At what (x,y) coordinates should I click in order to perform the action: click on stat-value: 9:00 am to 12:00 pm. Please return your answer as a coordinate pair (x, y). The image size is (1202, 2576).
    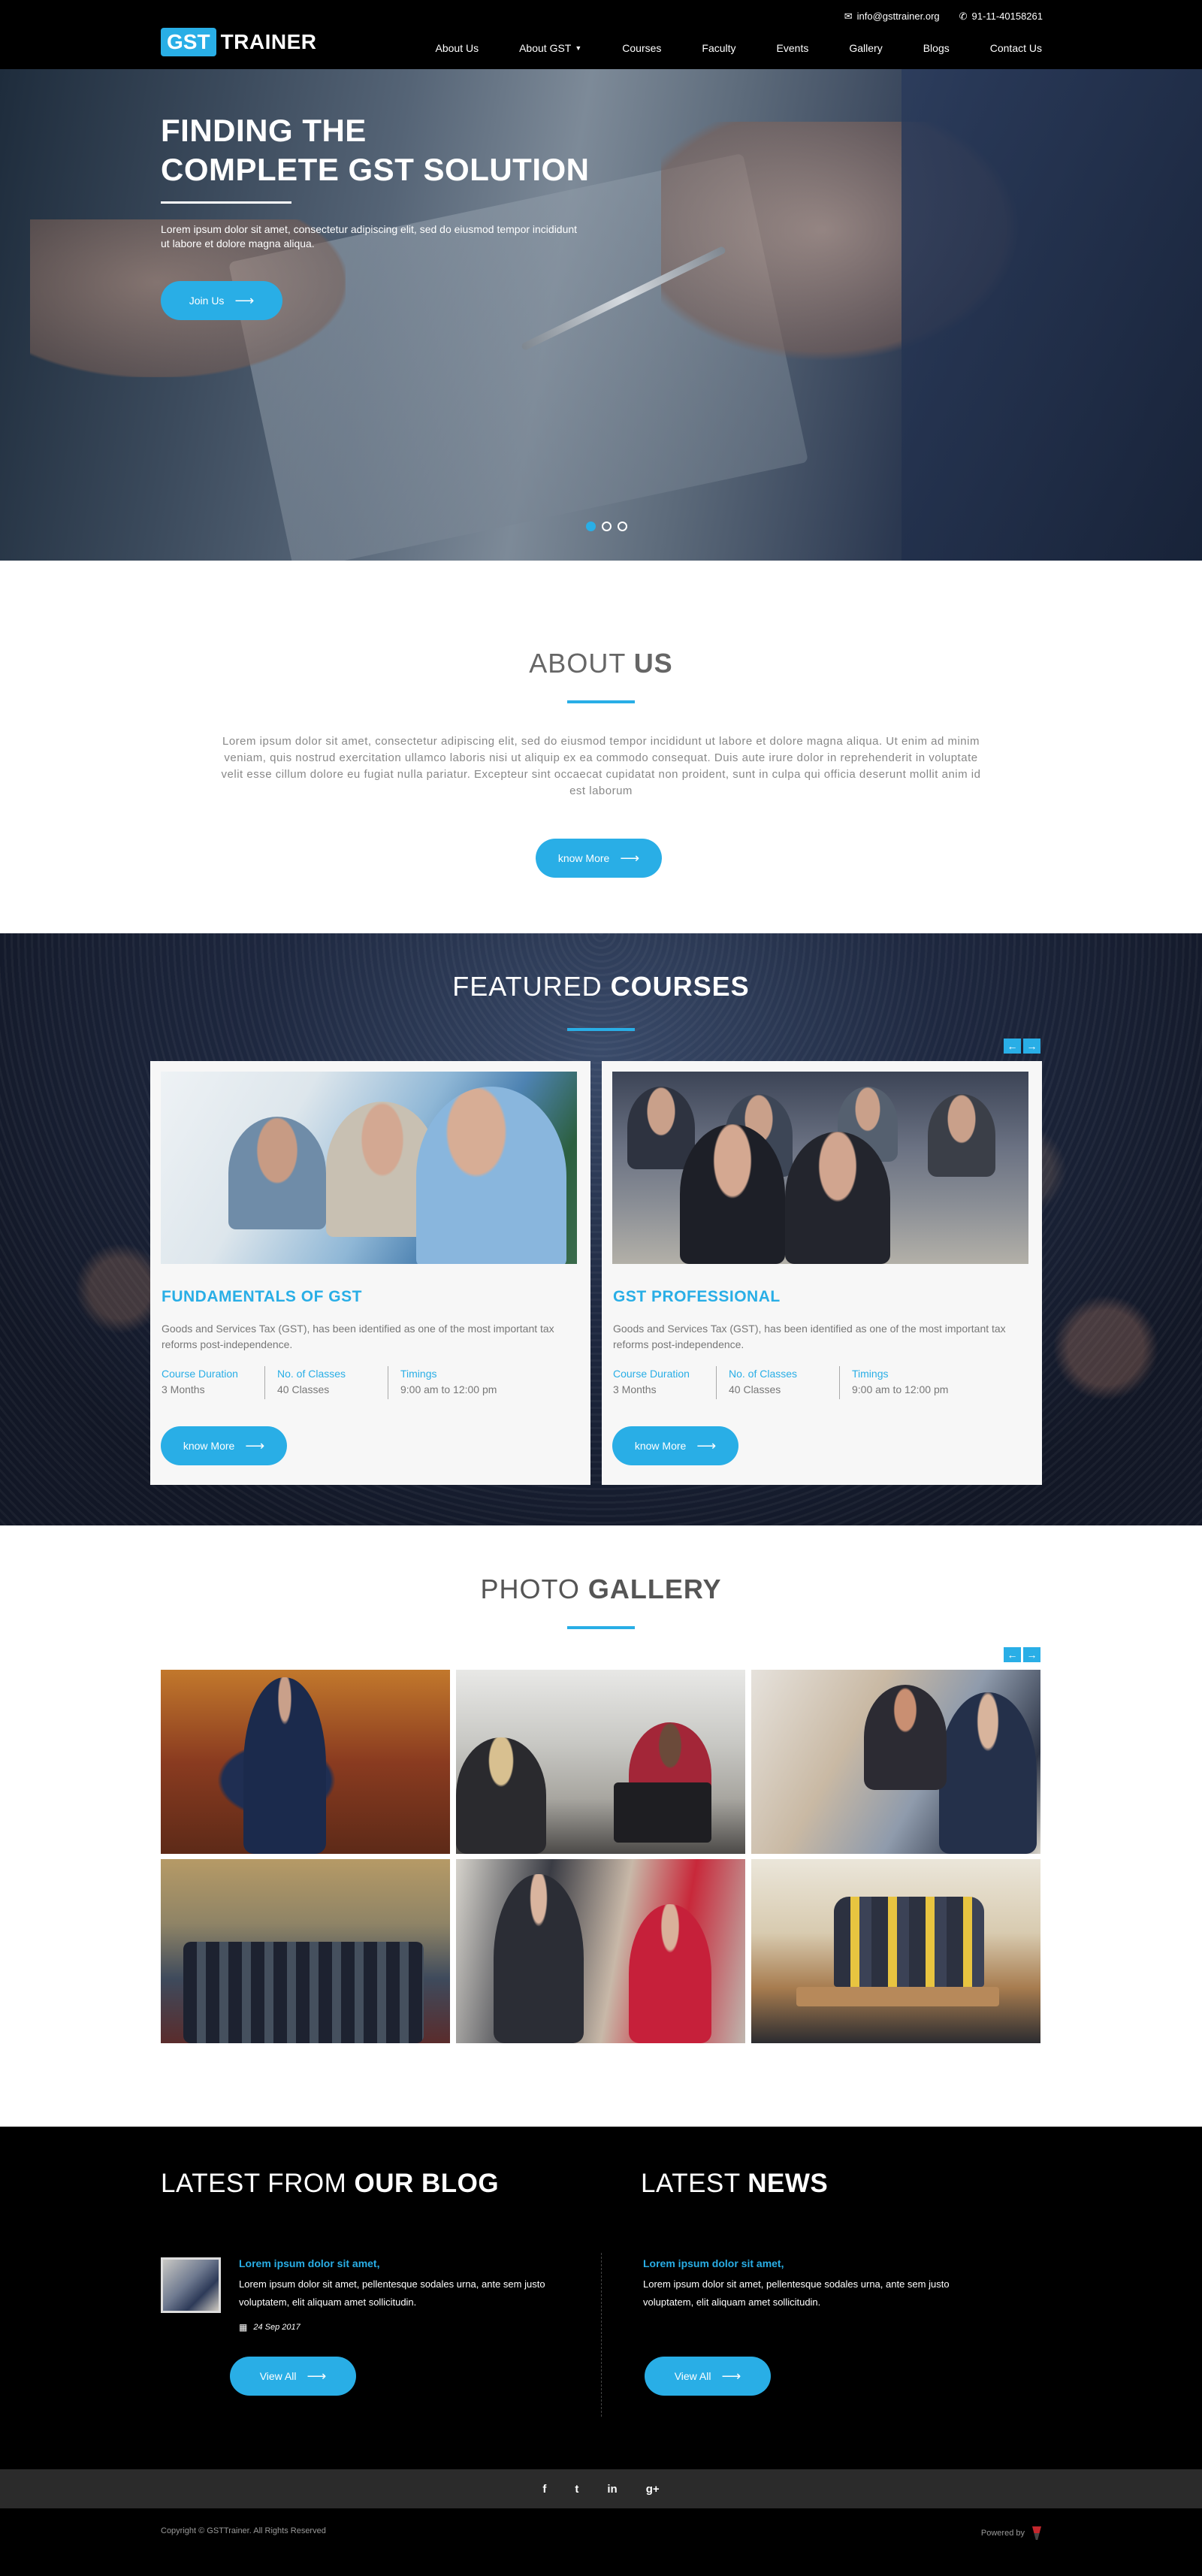
    Looking at the image, I should click on (900, 1389).